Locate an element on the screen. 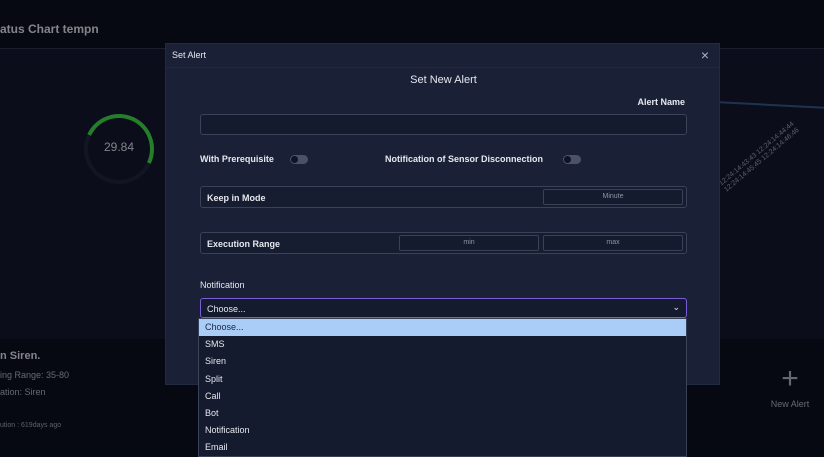  modal-title: Set Alert is located at coordinates (189, 55).